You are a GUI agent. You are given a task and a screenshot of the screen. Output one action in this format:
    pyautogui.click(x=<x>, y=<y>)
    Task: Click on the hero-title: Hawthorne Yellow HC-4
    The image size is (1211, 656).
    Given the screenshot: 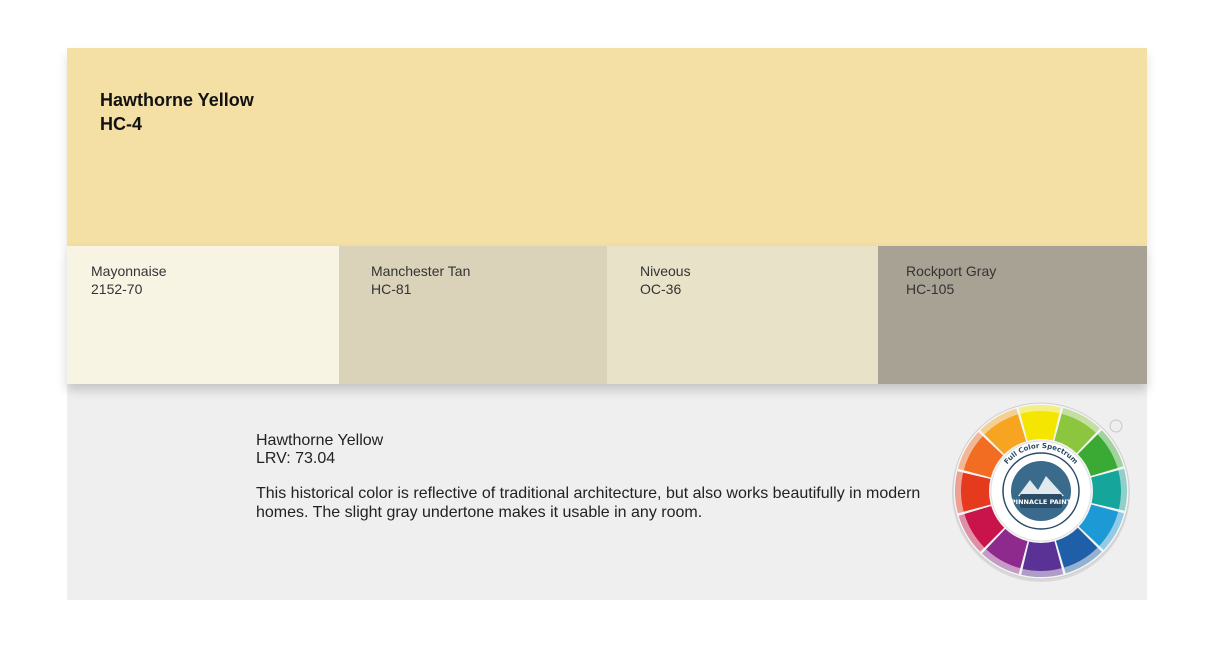 What is the action you would take?
    pyautogui.click(x=177, y=112)
    